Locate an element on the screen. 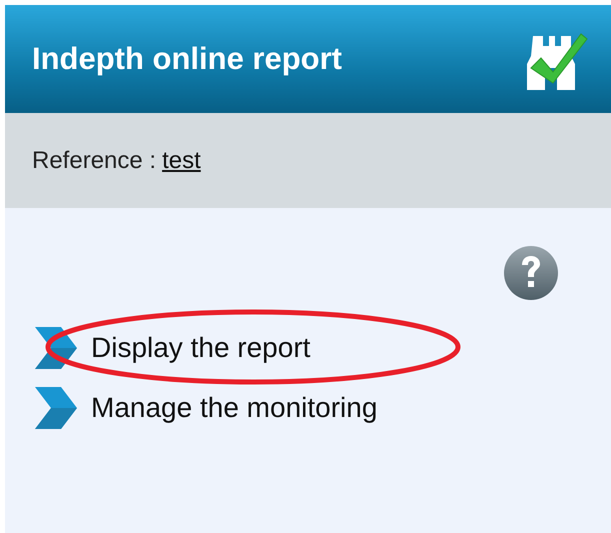 The image size is (611, 533). header-title: Indepth online report is located at coordinates (187, 59).